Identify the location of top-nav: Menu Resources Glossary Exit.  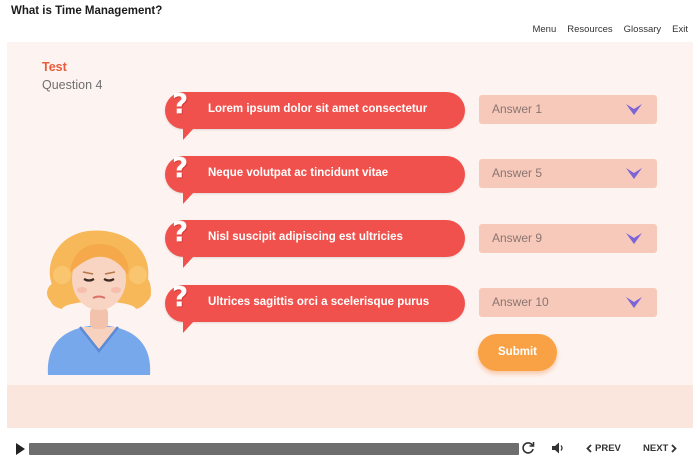
(610, 29).